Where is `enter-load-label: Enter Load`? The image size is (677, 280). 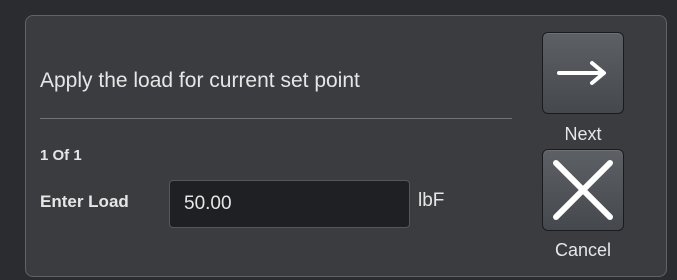
enter-load-label: Enter Load is located at coordinates (84, 201).